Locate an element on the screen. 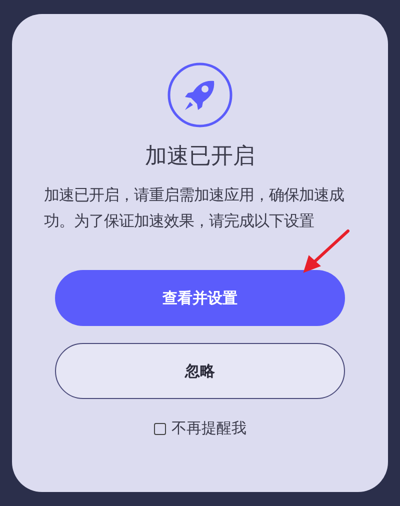  dialog-title: 加速已开启 is located at coordinates (200, 157).